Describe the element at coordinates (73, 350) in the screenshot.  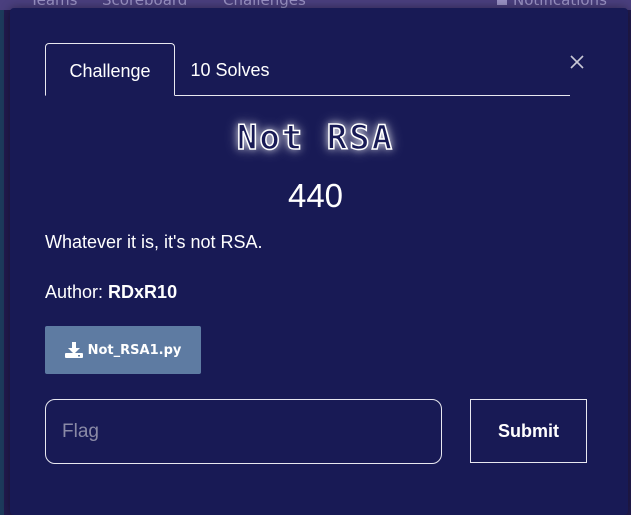
I see `download-icon` at that location.